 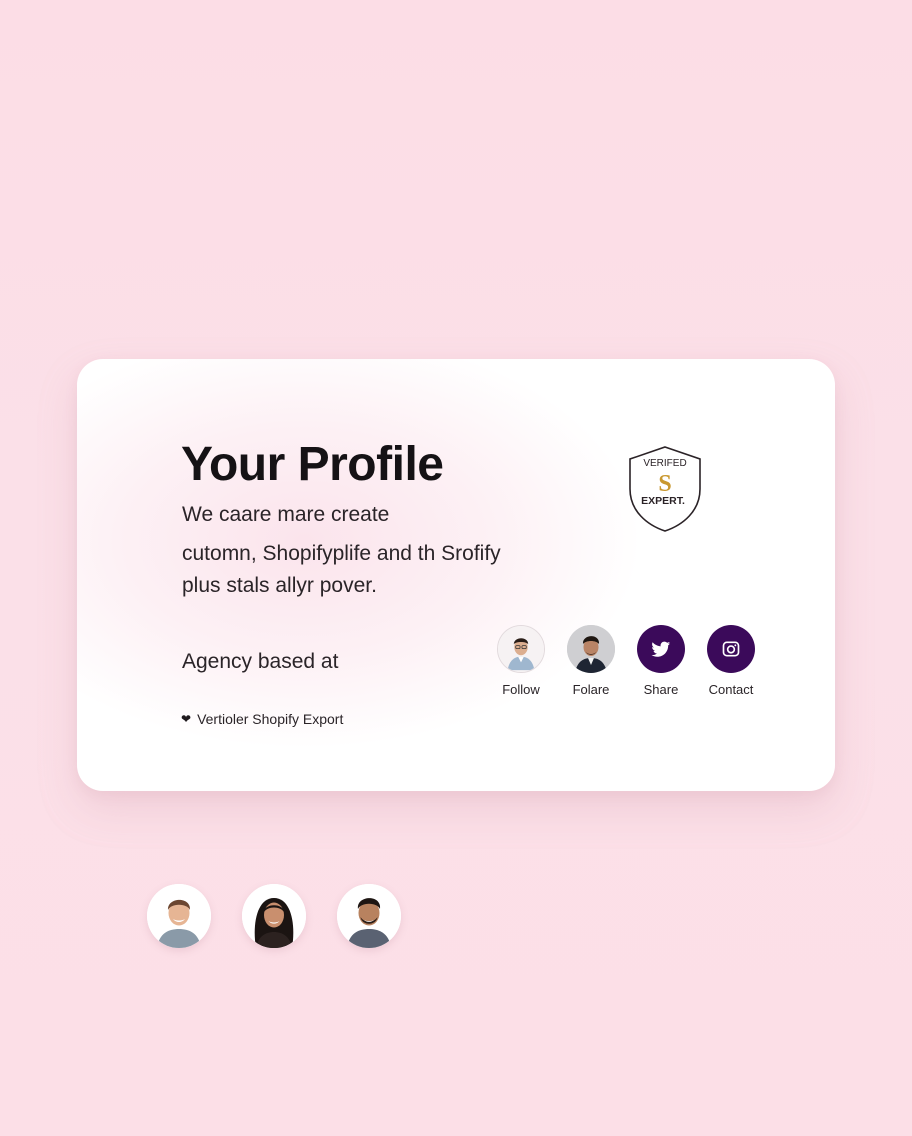 What do you see at coordinates (664, 484) in the screenshot?
I see `badge-letter: S` at bounding box center [664, 484].